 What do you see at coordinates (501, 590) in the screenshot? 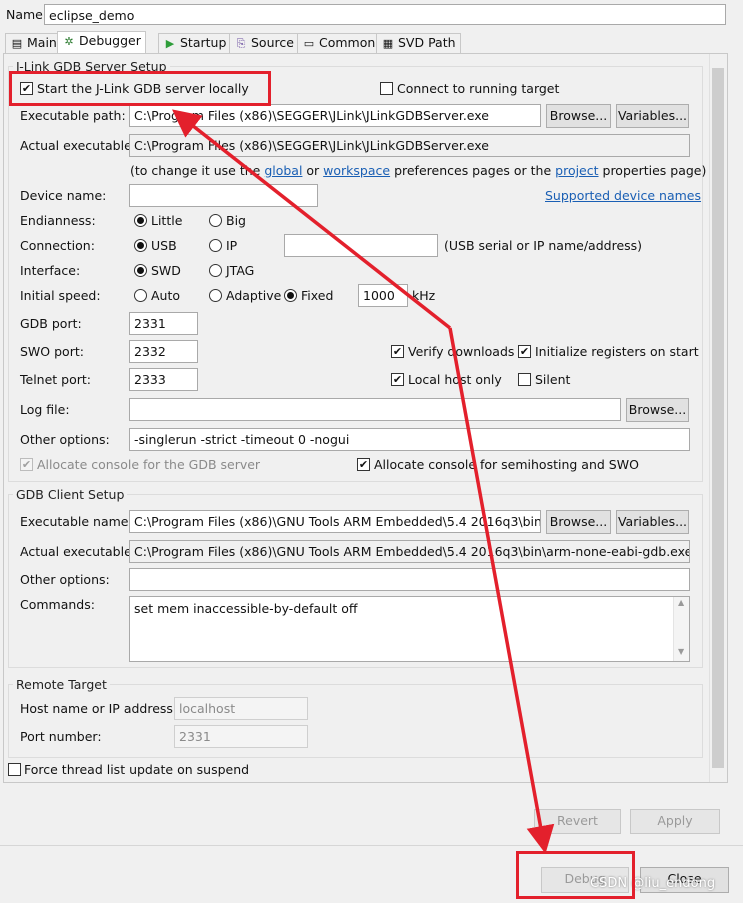
I see `arrow-line-to-debug-button` at bounding box center [501, 590].